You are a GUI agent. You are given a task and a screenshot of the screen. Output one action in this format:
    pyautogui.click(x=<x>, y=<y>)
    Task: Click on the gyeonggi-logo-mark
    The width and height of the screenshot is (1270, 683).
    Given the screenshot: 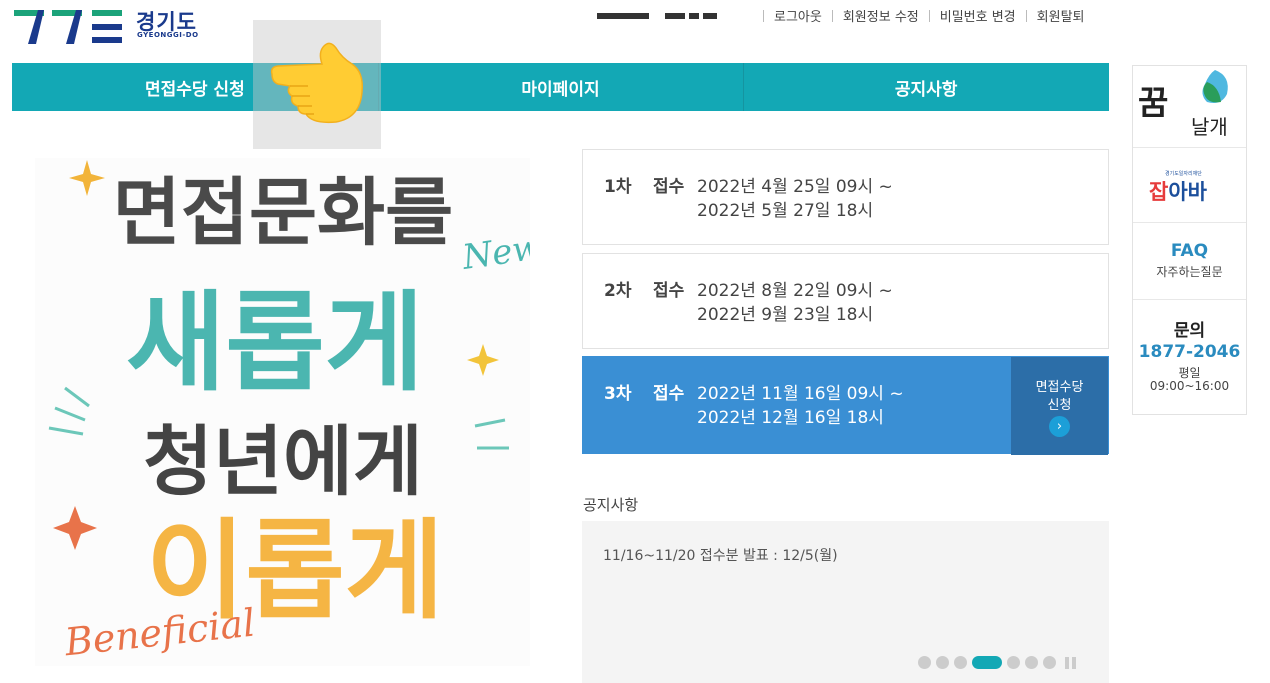 What is the action you would take?
    pyautogui.click(x=68, y=27)
    